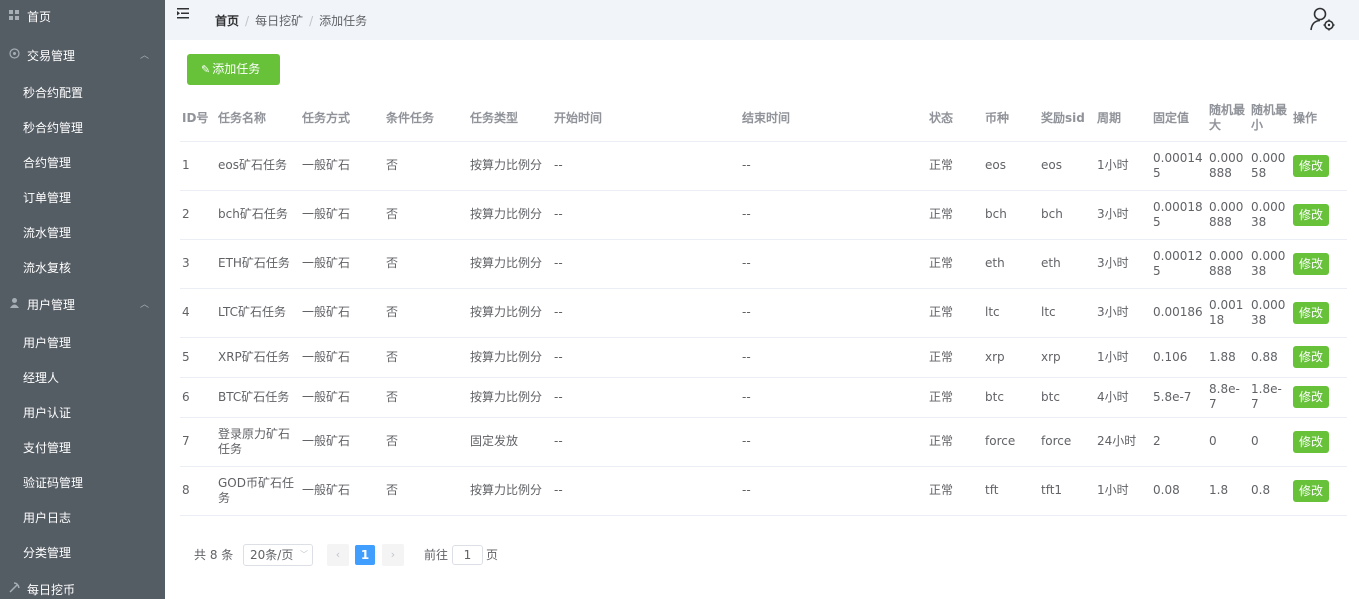 The height and width of the screenshot is (599, 1359). I want to click on sidebar-item-captcha-manage: 验证码管理, so click(82, 483).